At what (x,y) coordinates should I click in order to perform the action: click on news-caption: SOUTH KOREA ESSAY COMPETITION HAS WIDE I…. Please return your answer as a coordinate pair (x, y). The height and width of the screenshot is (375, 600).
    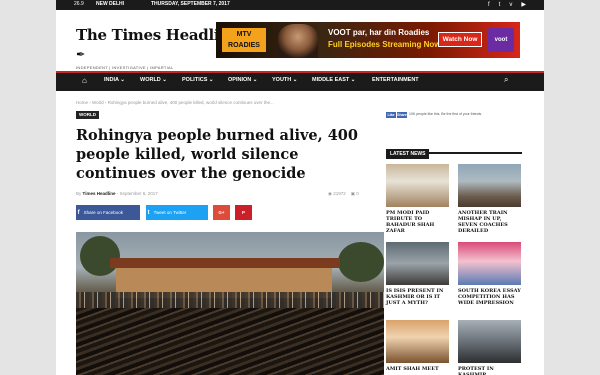
    Looking at the image, I should click on (489, 297).